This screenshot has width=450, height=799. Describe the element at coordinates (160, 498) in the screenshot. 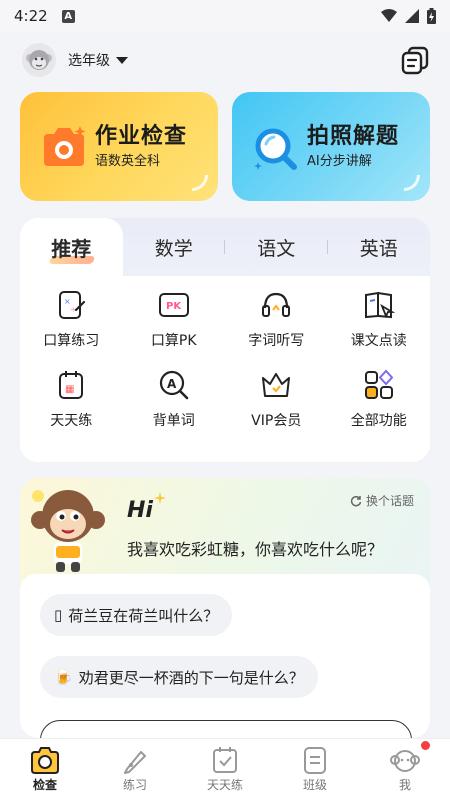

I see `sparkle-icon` at that location.